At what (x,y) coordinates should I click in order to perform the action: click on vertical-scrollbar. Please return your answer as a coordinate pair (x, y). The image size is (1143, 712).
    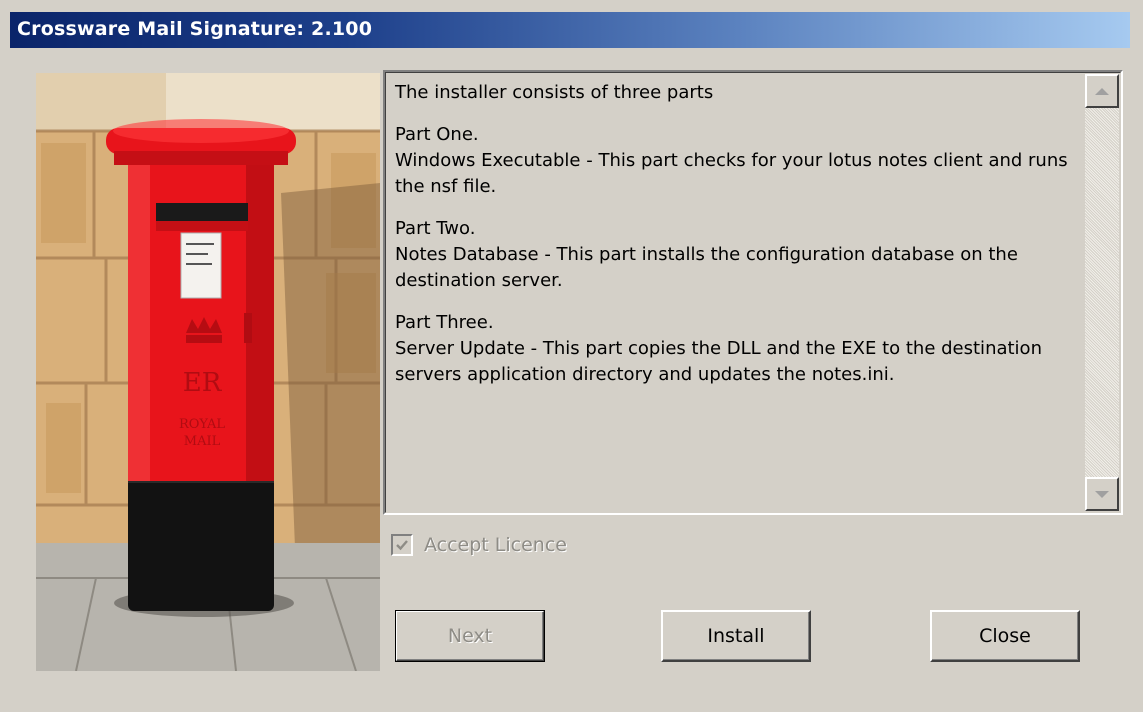
    Looking at the image, I should click on (1102, 292).